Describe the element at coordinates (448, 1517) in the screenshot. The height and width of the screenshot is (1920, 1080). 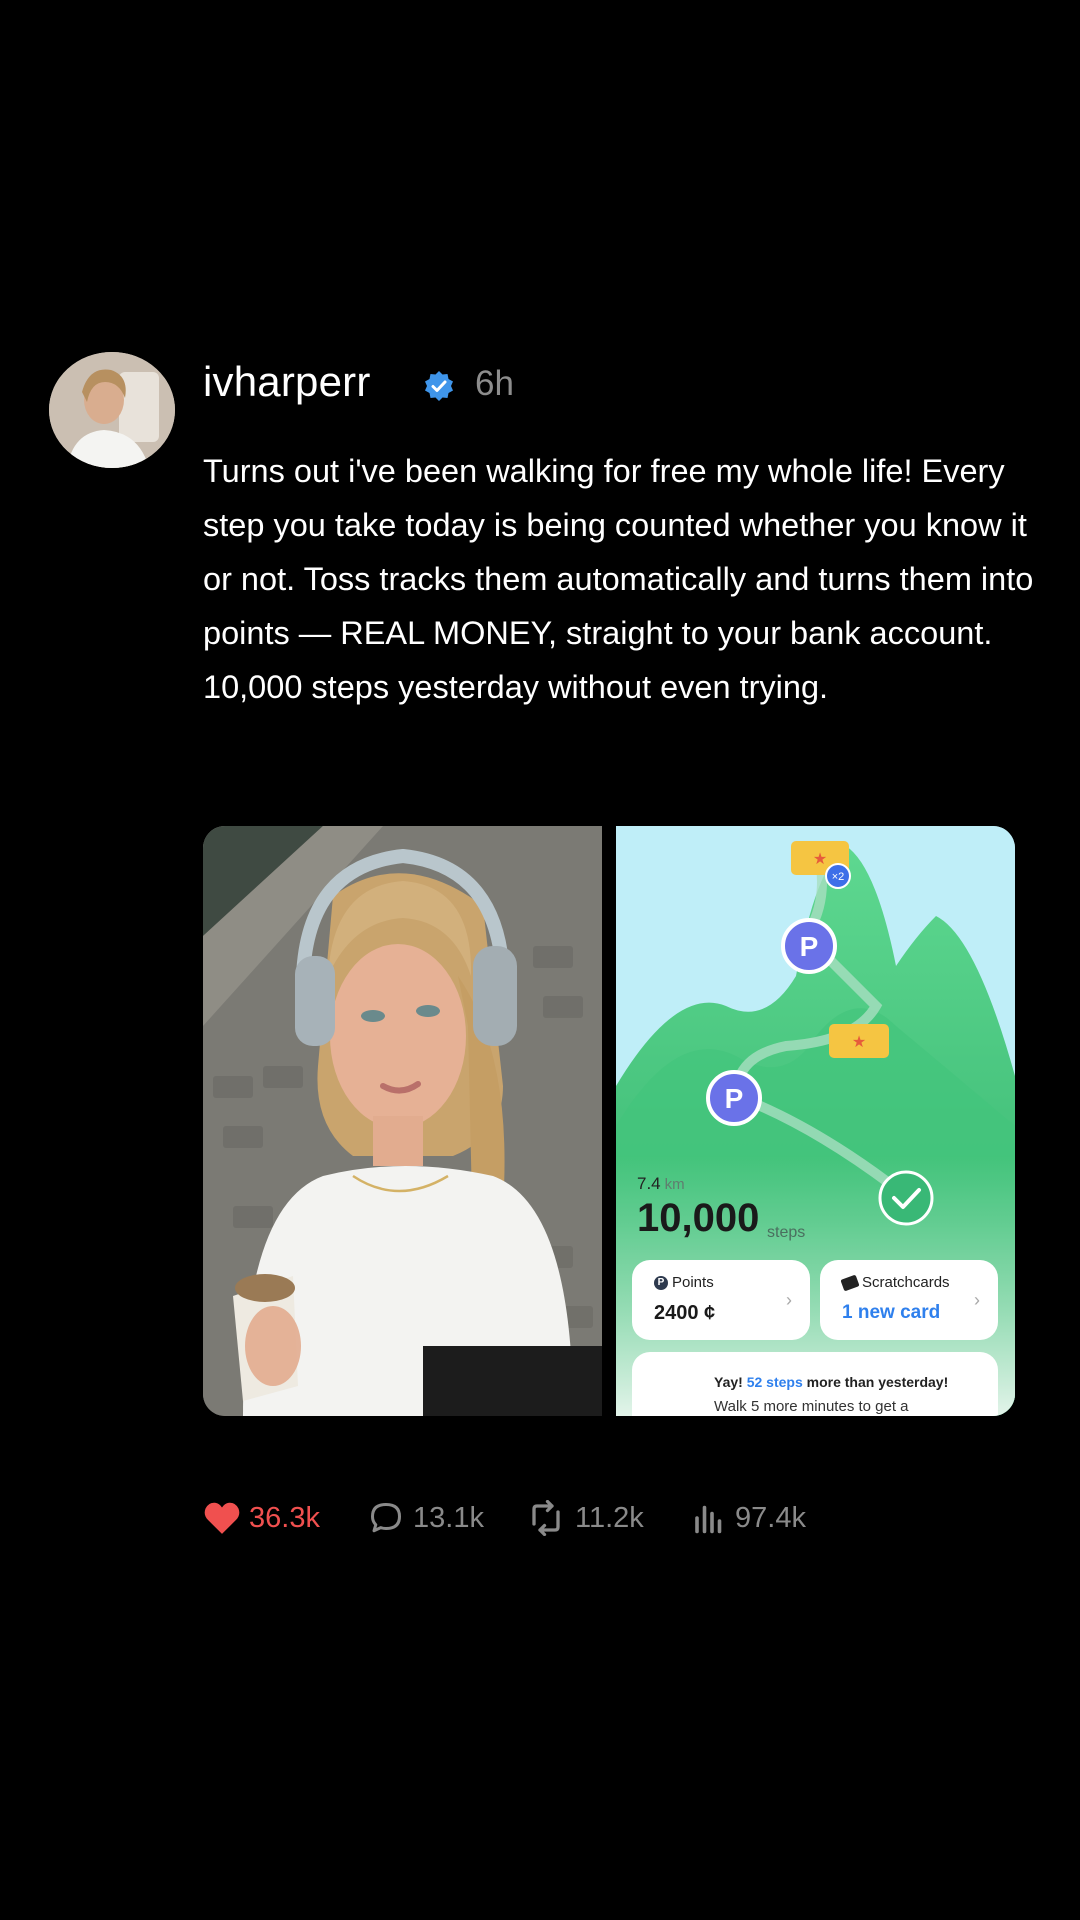
I see `reply-count: 13.1k` at that location.